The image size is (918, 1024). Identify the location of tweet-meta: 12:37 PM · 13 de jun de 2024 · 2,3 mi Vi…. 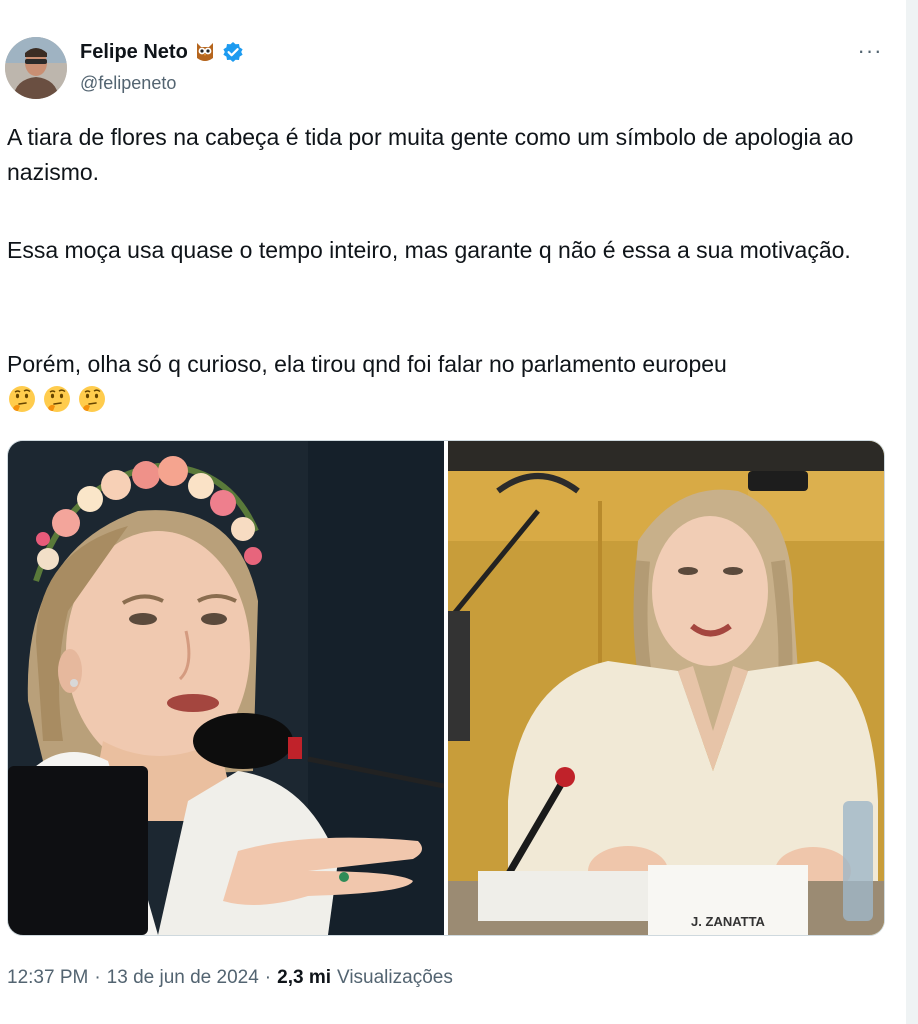
(230, 978).